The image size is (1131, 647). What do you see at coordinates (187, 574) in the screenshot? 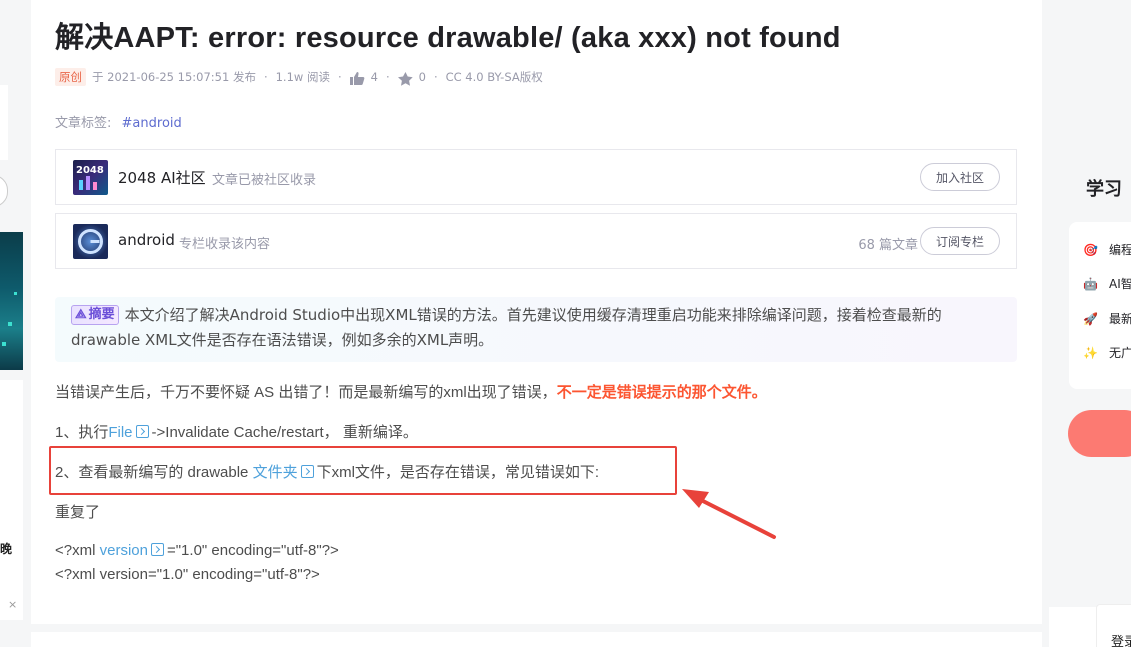
I see `code-line-2: <?xml version="1.0" encoding="utf-8"?>` at bounding box center [187, 574].